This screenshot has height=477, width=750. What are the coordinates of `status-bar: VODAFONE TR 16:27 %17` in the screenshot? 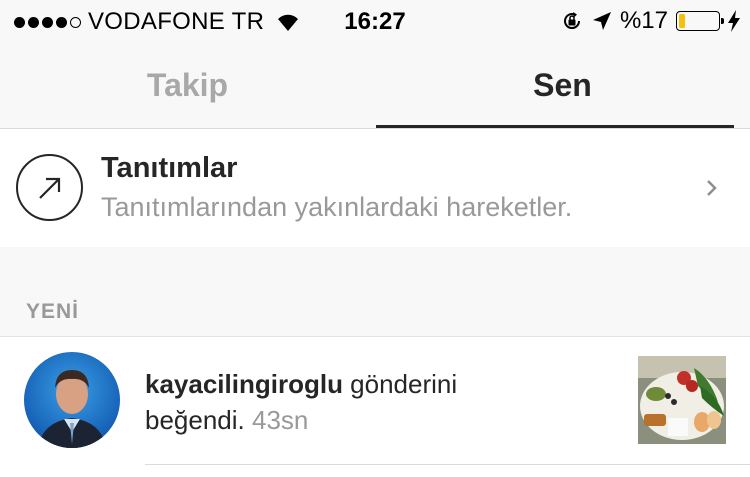 It's located at (375, 21).